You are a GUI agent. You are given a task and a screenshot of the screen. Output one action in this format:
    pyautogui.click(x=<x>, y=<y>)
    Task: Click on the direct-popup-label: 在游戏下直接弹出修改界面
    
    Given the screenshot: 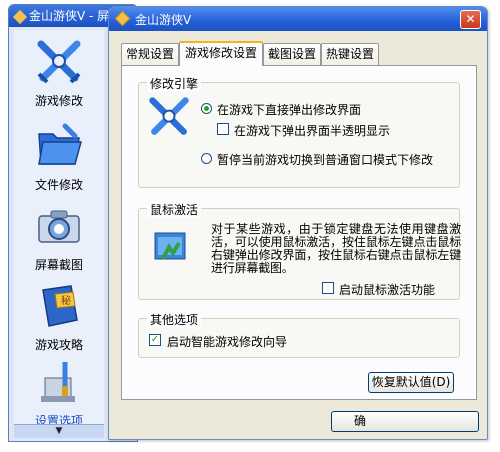 What is the action you would take?
    pyautogui.click(x=289, y=109)
    